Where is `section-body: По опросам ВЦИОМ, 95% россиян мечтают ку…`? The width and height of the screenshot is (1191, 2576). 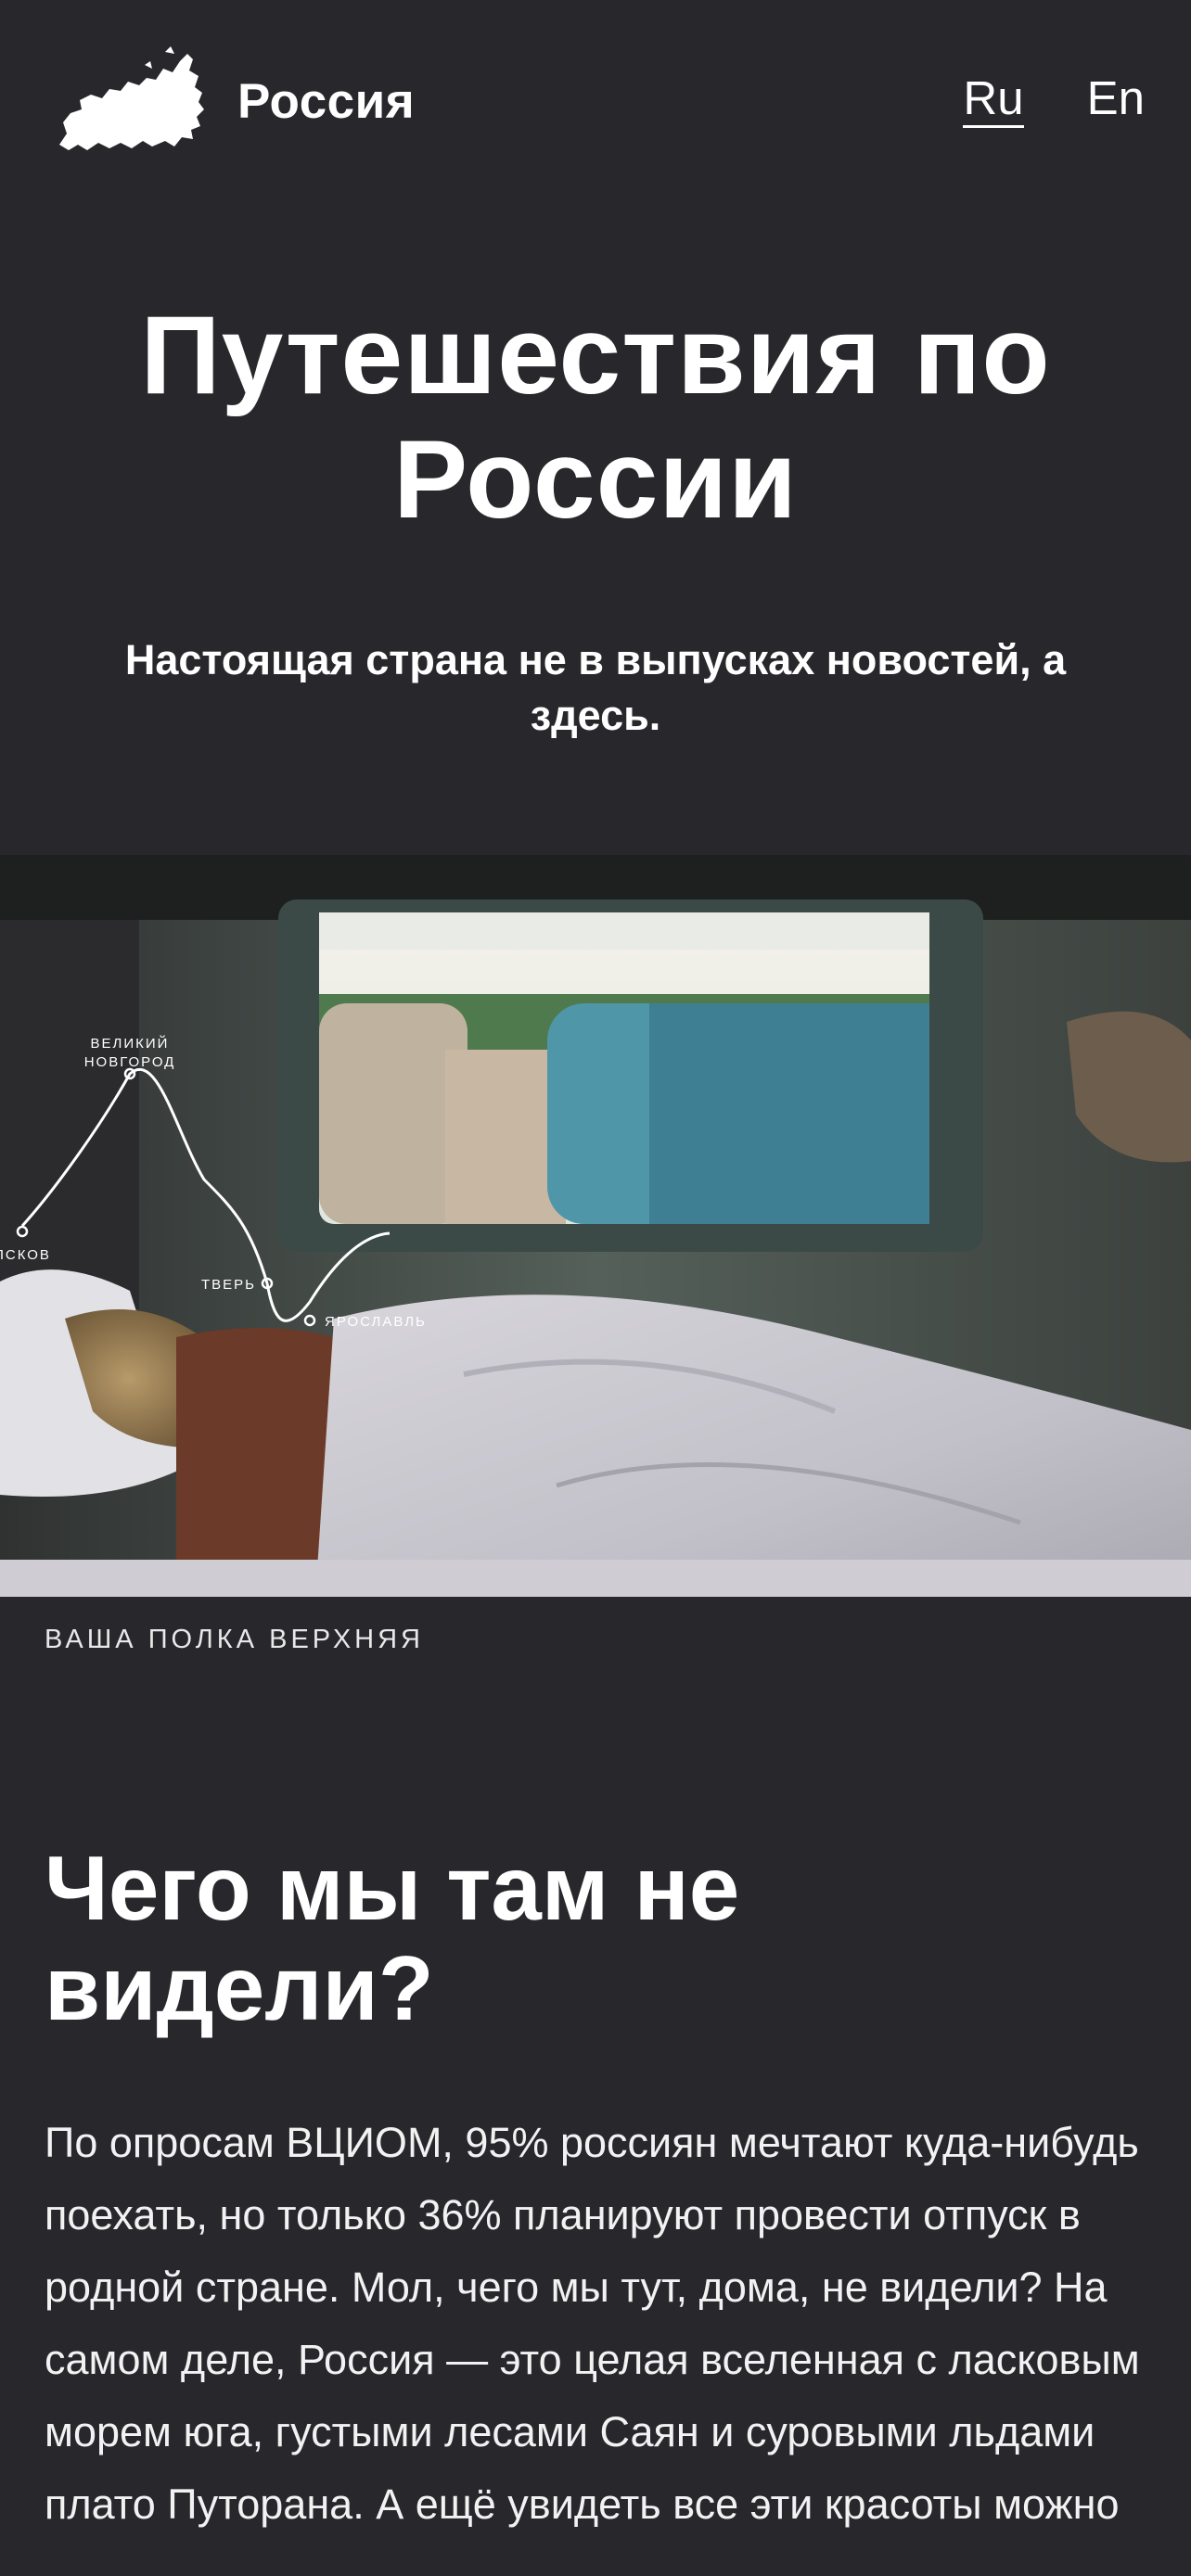
section-body: По опросам ВЦИОМ, 95% россиян мечтают ку… is located at coordinates (592, 2324).